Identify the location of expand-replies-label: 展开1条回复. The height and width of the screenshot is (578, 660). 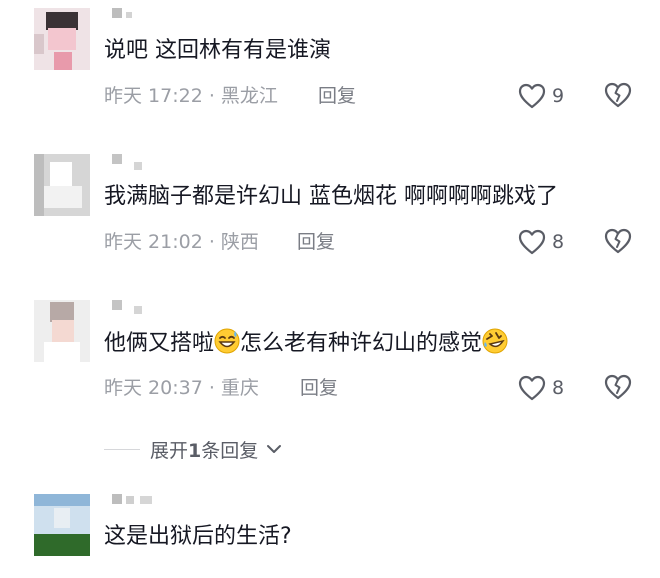
(204, 450).